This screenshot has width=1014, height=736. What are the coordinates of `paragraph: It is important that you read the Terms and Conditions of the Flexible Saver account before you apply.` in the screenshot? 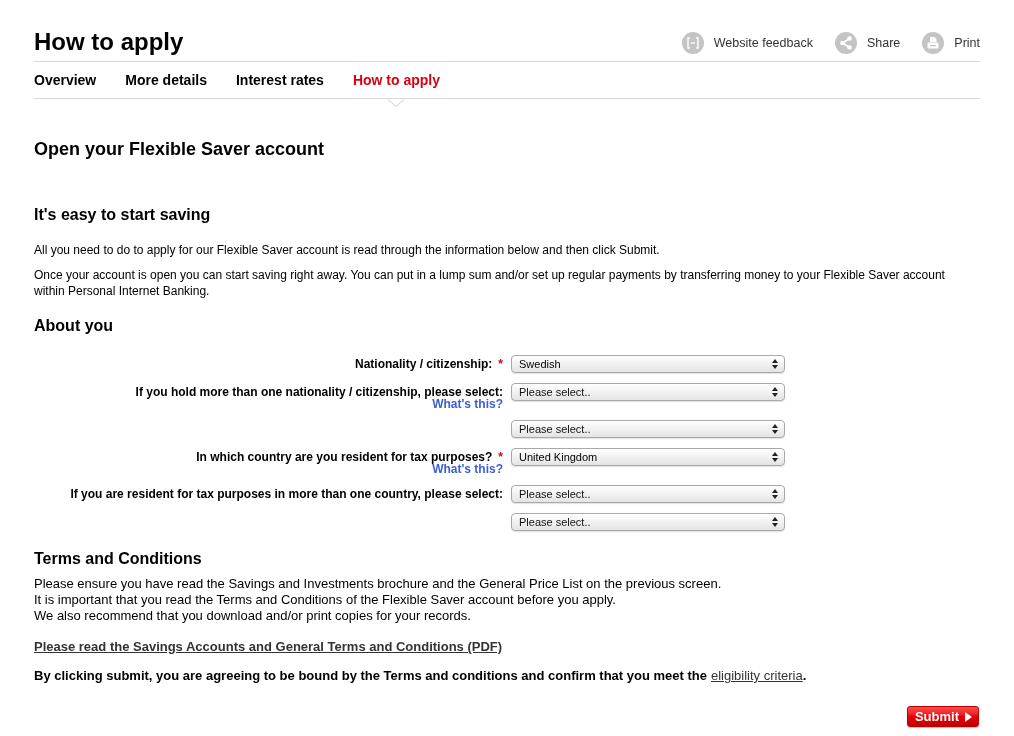 It's located at (325, 600).